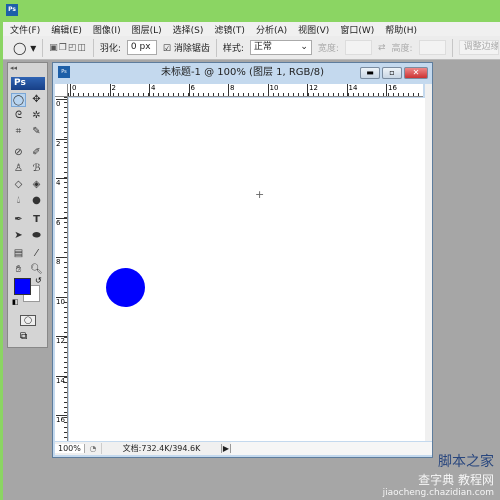 This screenshot has height=500, width=500. I want to click on ruler-top-label: 12, so click(312, 90).